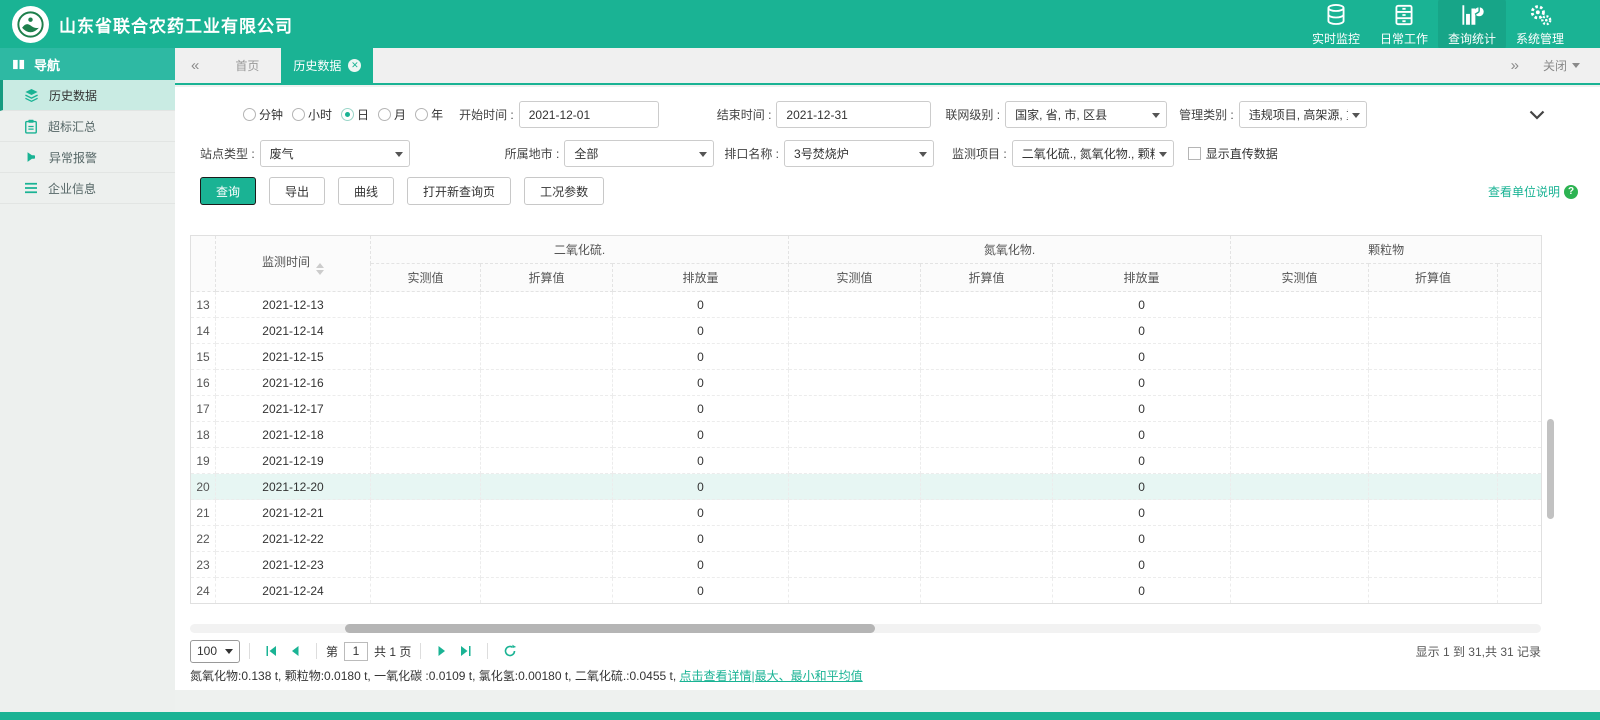 The image size is (1600, 720). What do you see at coordinates (866, 538) in the screenshot?
I see `table-row: 22 2021-12-22 0 0` at bounding box center [866, 538].